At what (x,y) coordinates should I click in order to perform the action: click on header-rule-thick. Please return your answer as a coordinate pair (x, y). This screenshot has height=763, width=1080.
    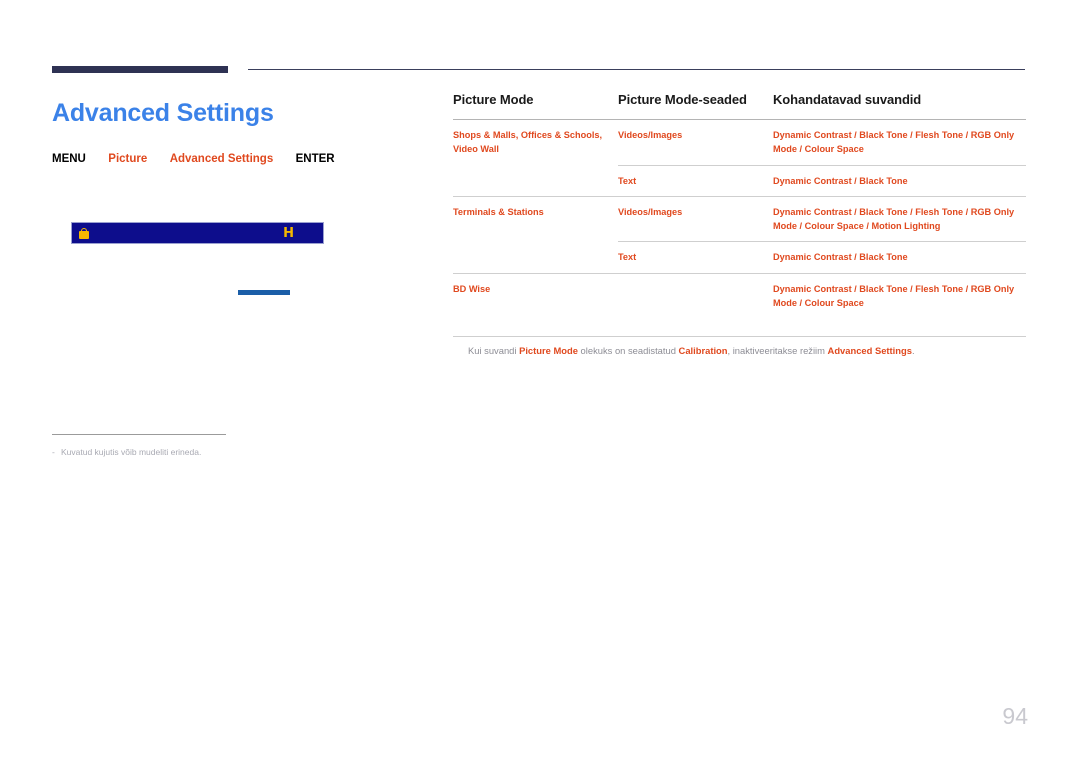
    Looking at the image, I should click on (140, 69).